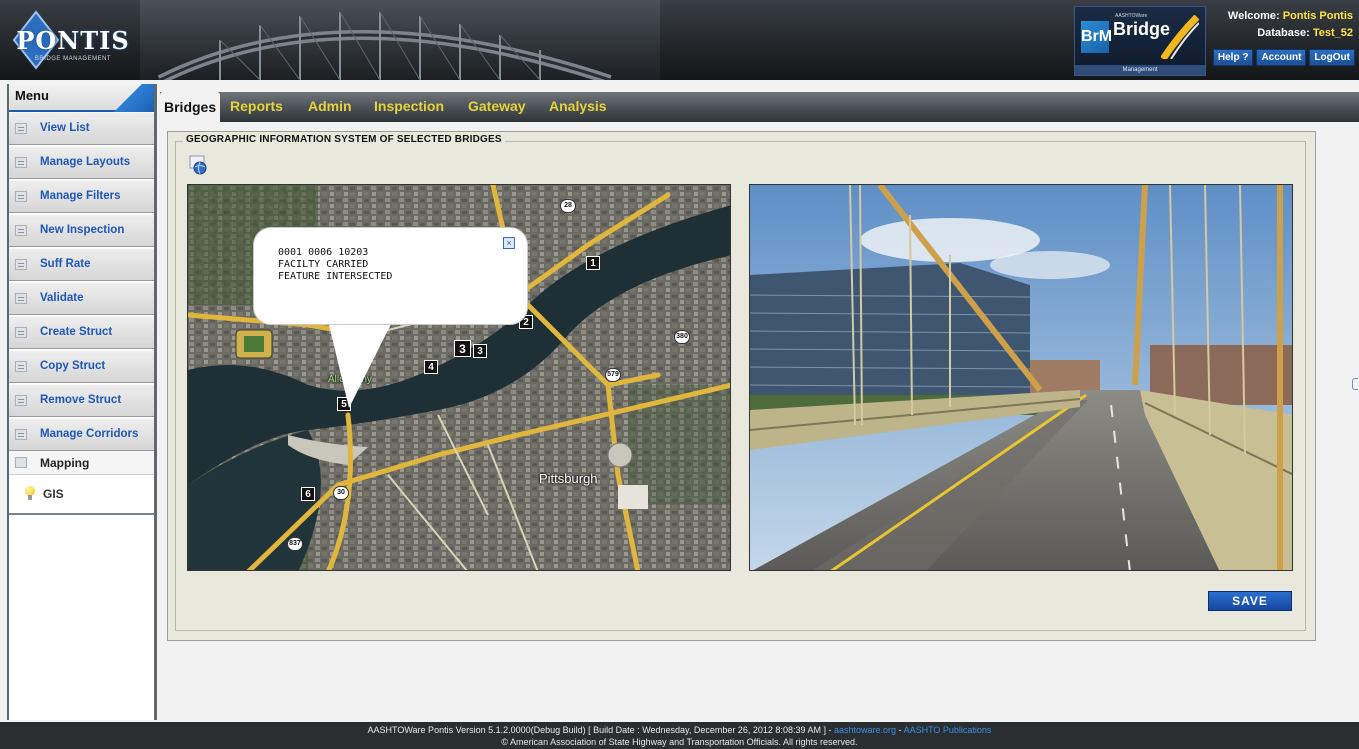  I want to click on close-icon: ×, so click(509, 243).